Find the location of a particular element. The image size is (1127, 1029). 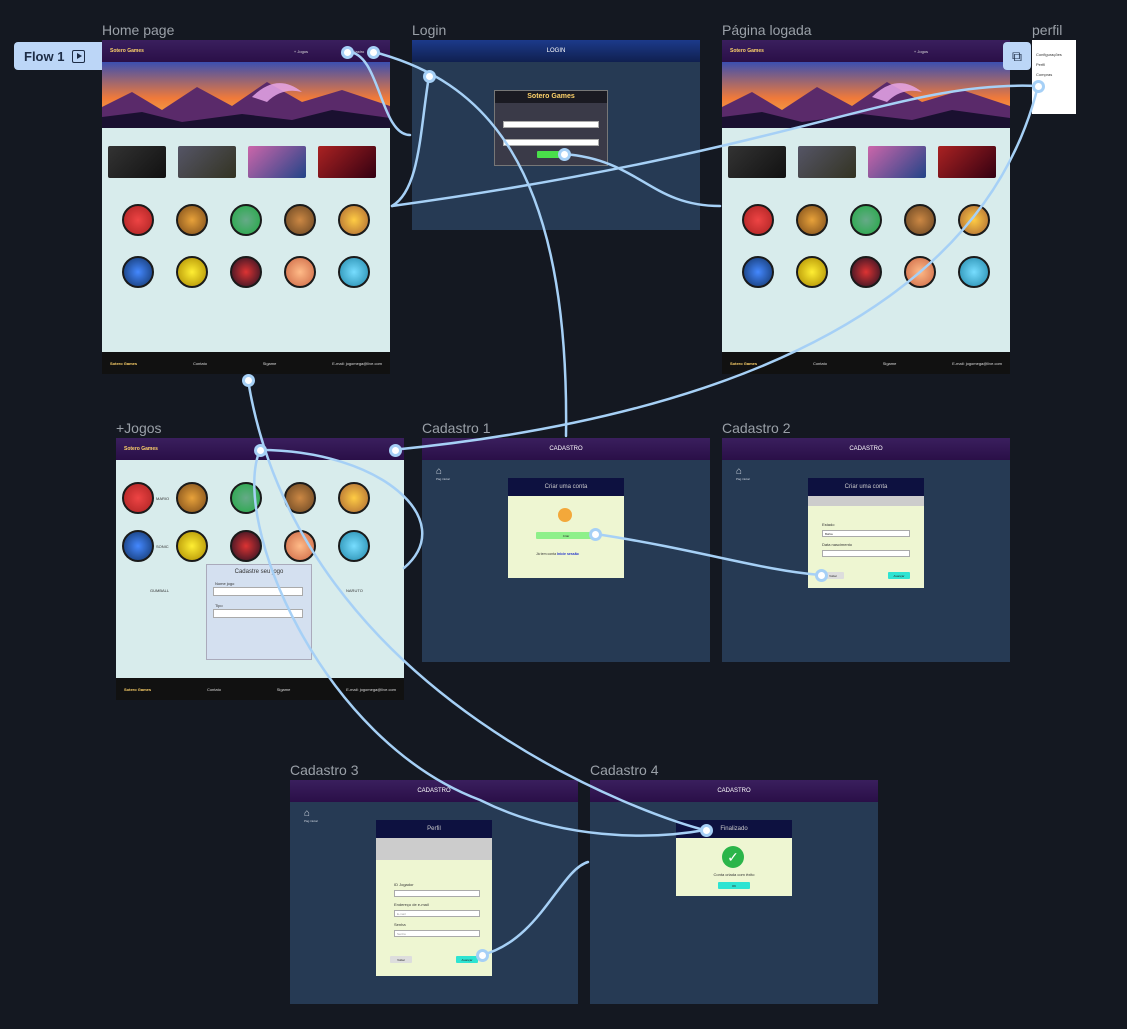

frame-title-cad3: Cadastro 3 is located at coordinates (324, 770).